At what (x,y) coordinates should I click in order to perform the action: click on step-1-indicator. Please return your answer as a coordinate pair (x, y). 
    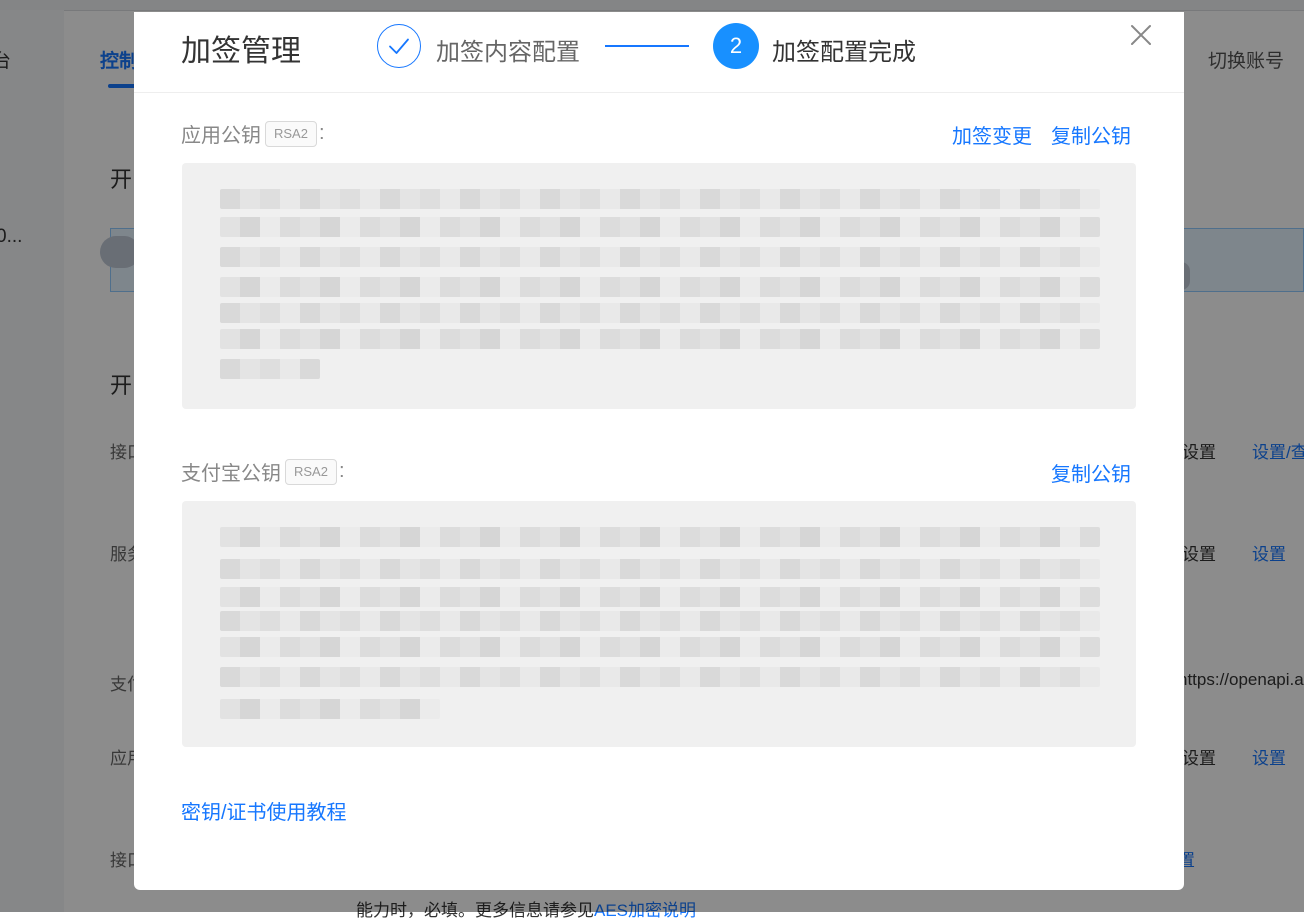
    Looking at the image, I should click on (399, 46).